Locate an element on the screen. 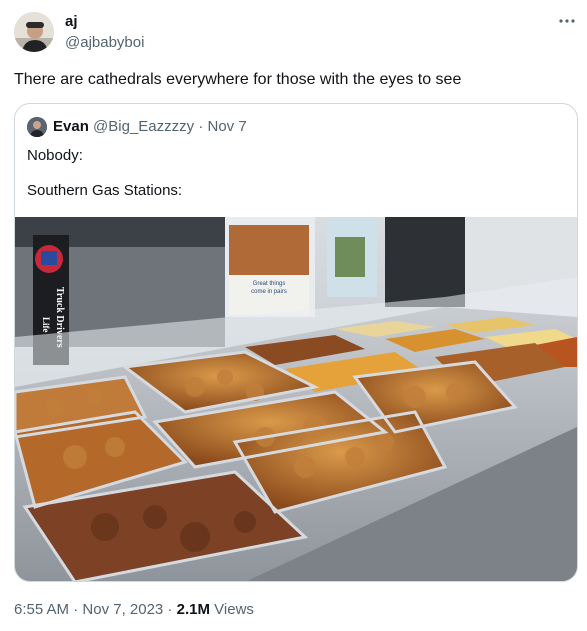 This screenshot has width=587, height=631. author-handle: @ajbabyboi is located at coordinates (104, 42).